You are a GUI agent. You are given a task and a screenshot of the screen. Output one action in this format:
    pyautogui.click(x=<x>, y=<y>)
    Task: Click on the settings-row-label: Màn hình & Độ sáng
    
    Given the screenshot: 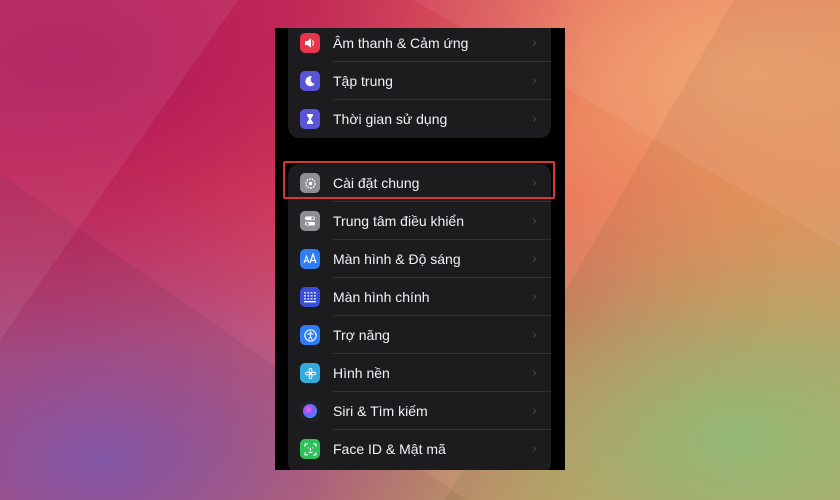 What is the action you would take?
    pyautogui.click(x=397, y=259)
    